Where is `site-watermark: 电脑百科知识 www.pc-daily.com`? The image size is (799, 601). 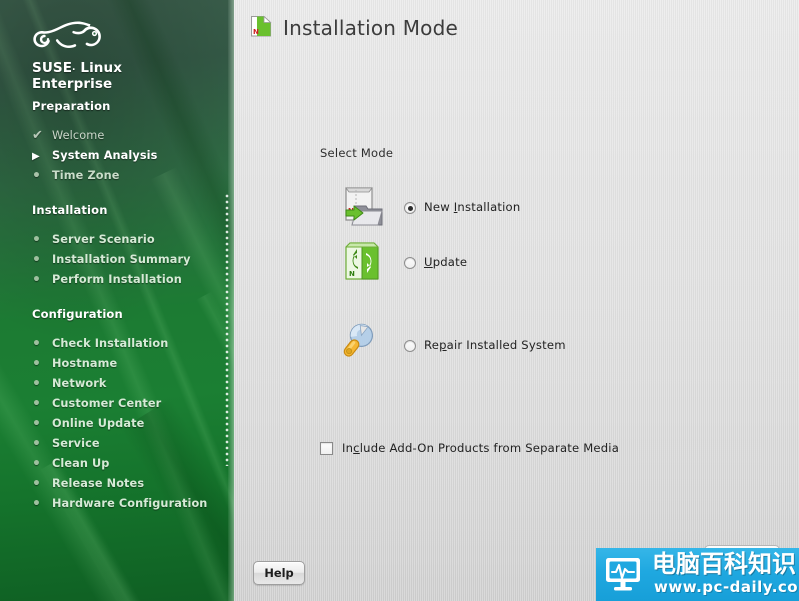
site-watermark: 电脑百科知识 www.pc-daily.com is located at coordinates (697, 574).